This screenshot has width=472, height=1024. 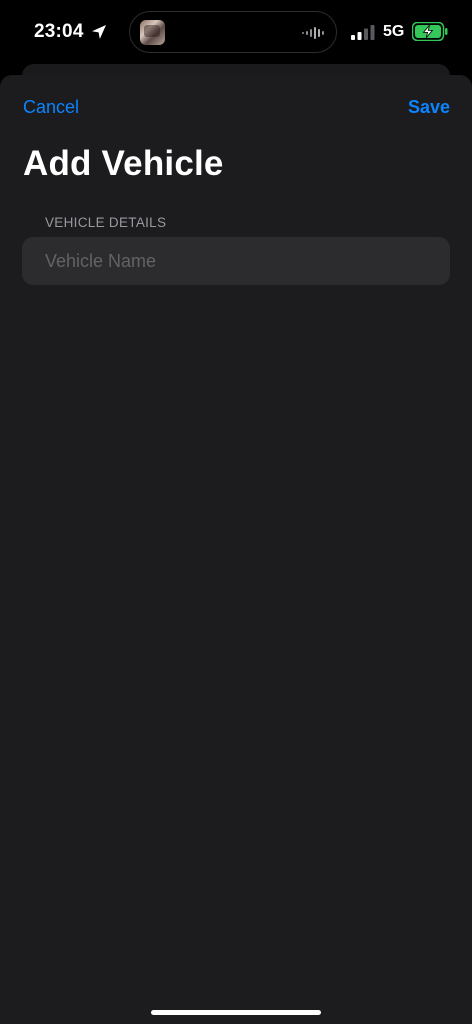 I want to click on dynamic-island, so click(x=233, y=32).